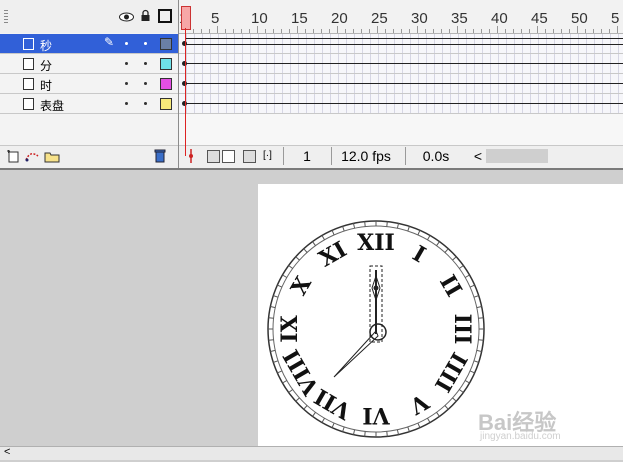 The height and width of the screenshot is (462, 623). I want to click on clock-numeral: XII, so click(376, 243).